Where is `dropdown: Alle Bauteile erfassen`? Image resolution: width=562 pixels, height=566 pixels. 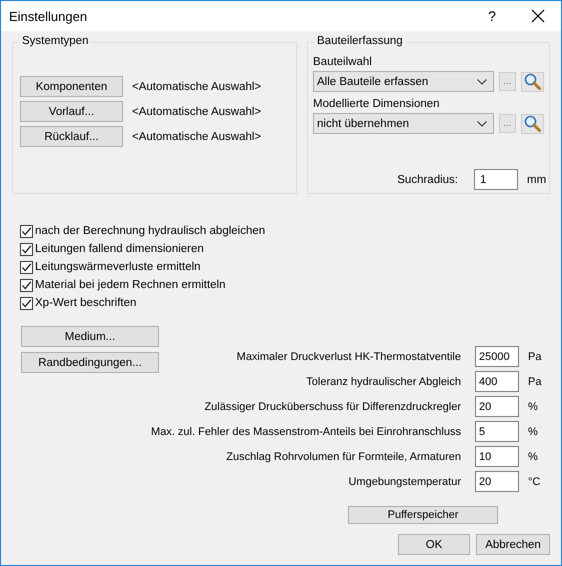 dropdown: Alle Bauteile erfassen is located at coordinates (403, 81).